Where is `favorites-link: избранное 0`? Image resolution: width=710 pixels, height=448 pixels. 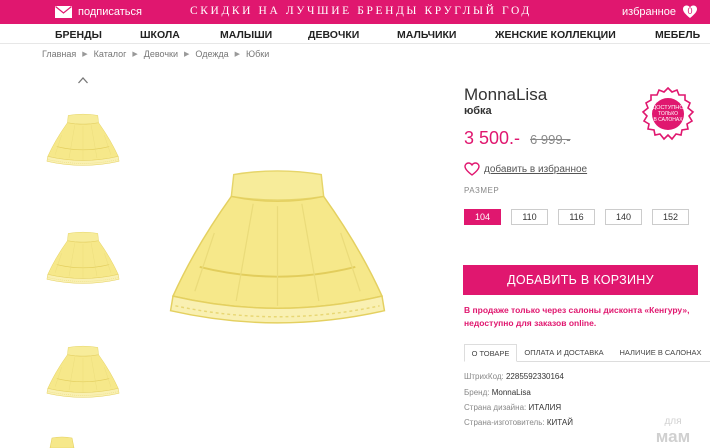
favorites-link: избранное 0 is located at coordinates (660, 12).